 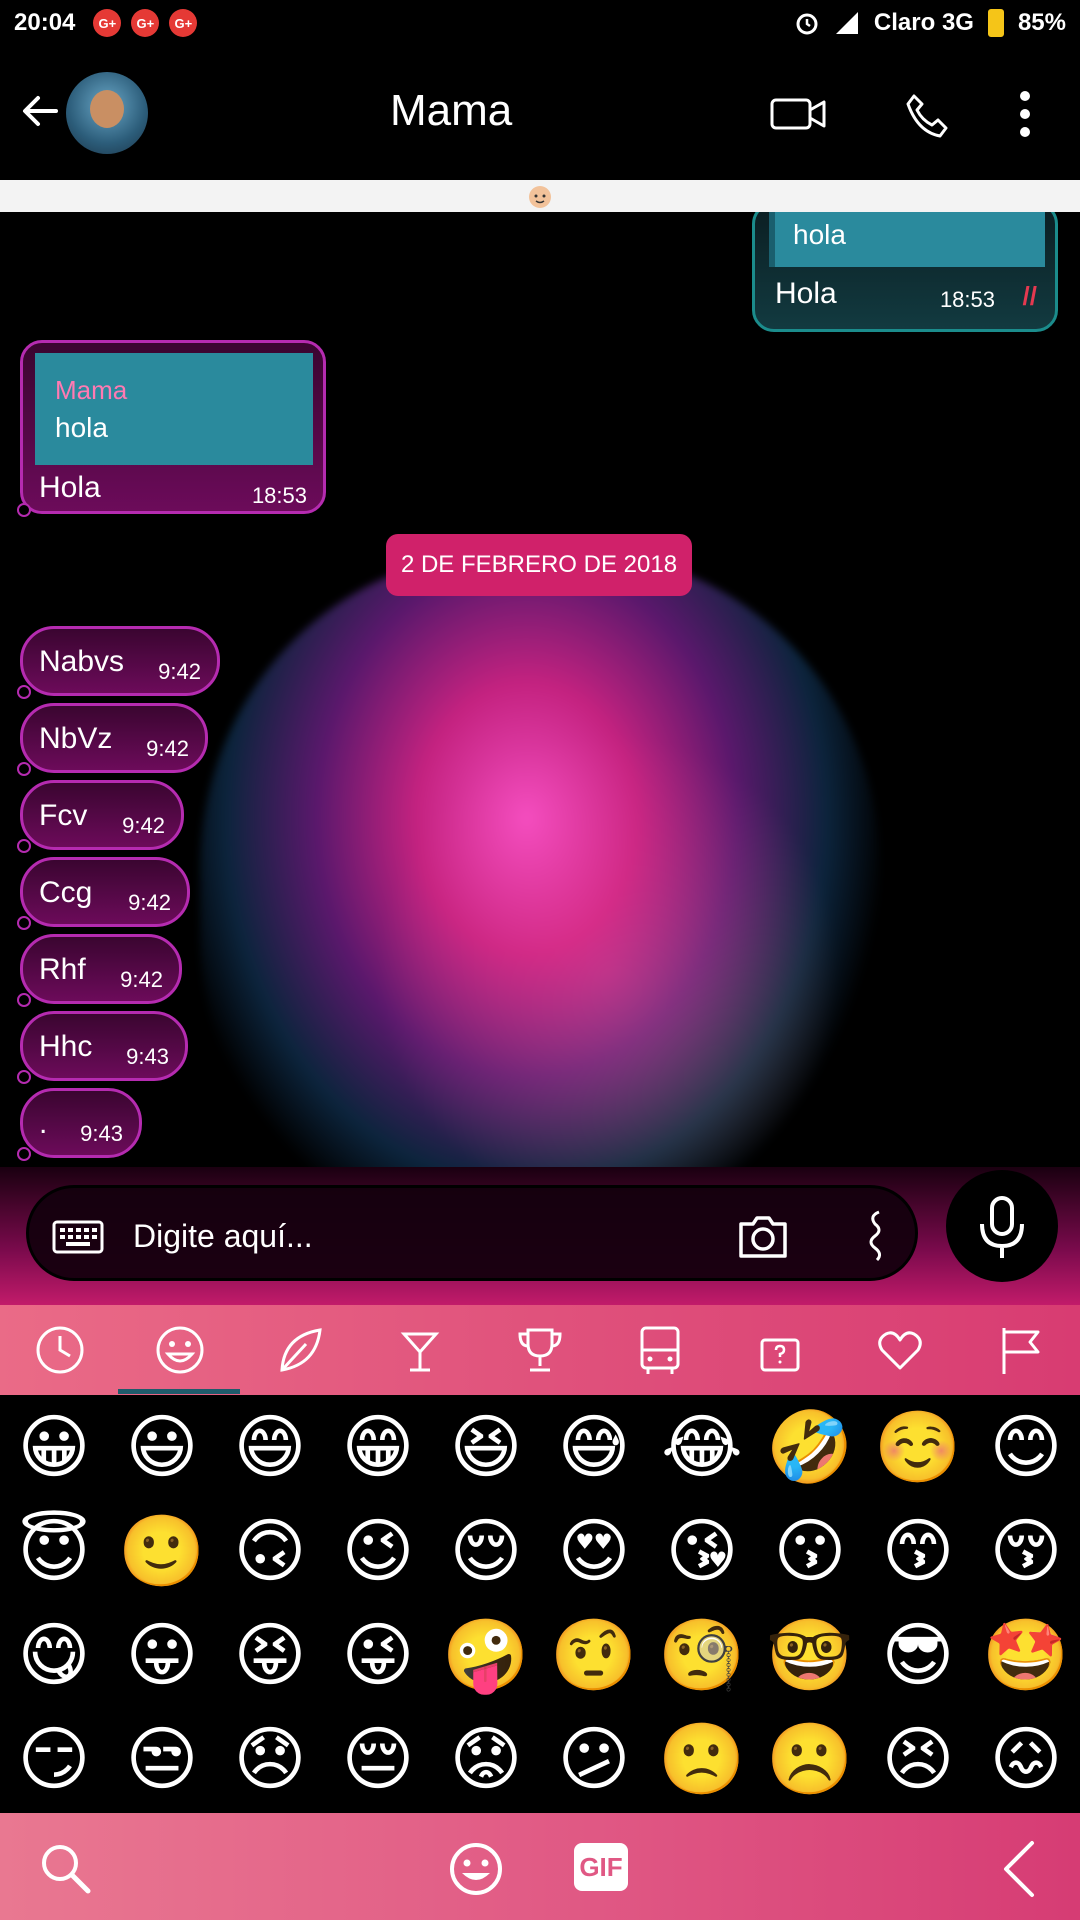 What do you see at coordinates (594, 1551) in the screenshot?
I see `emoji-key: 😍` at bounding box center [594, 1551].